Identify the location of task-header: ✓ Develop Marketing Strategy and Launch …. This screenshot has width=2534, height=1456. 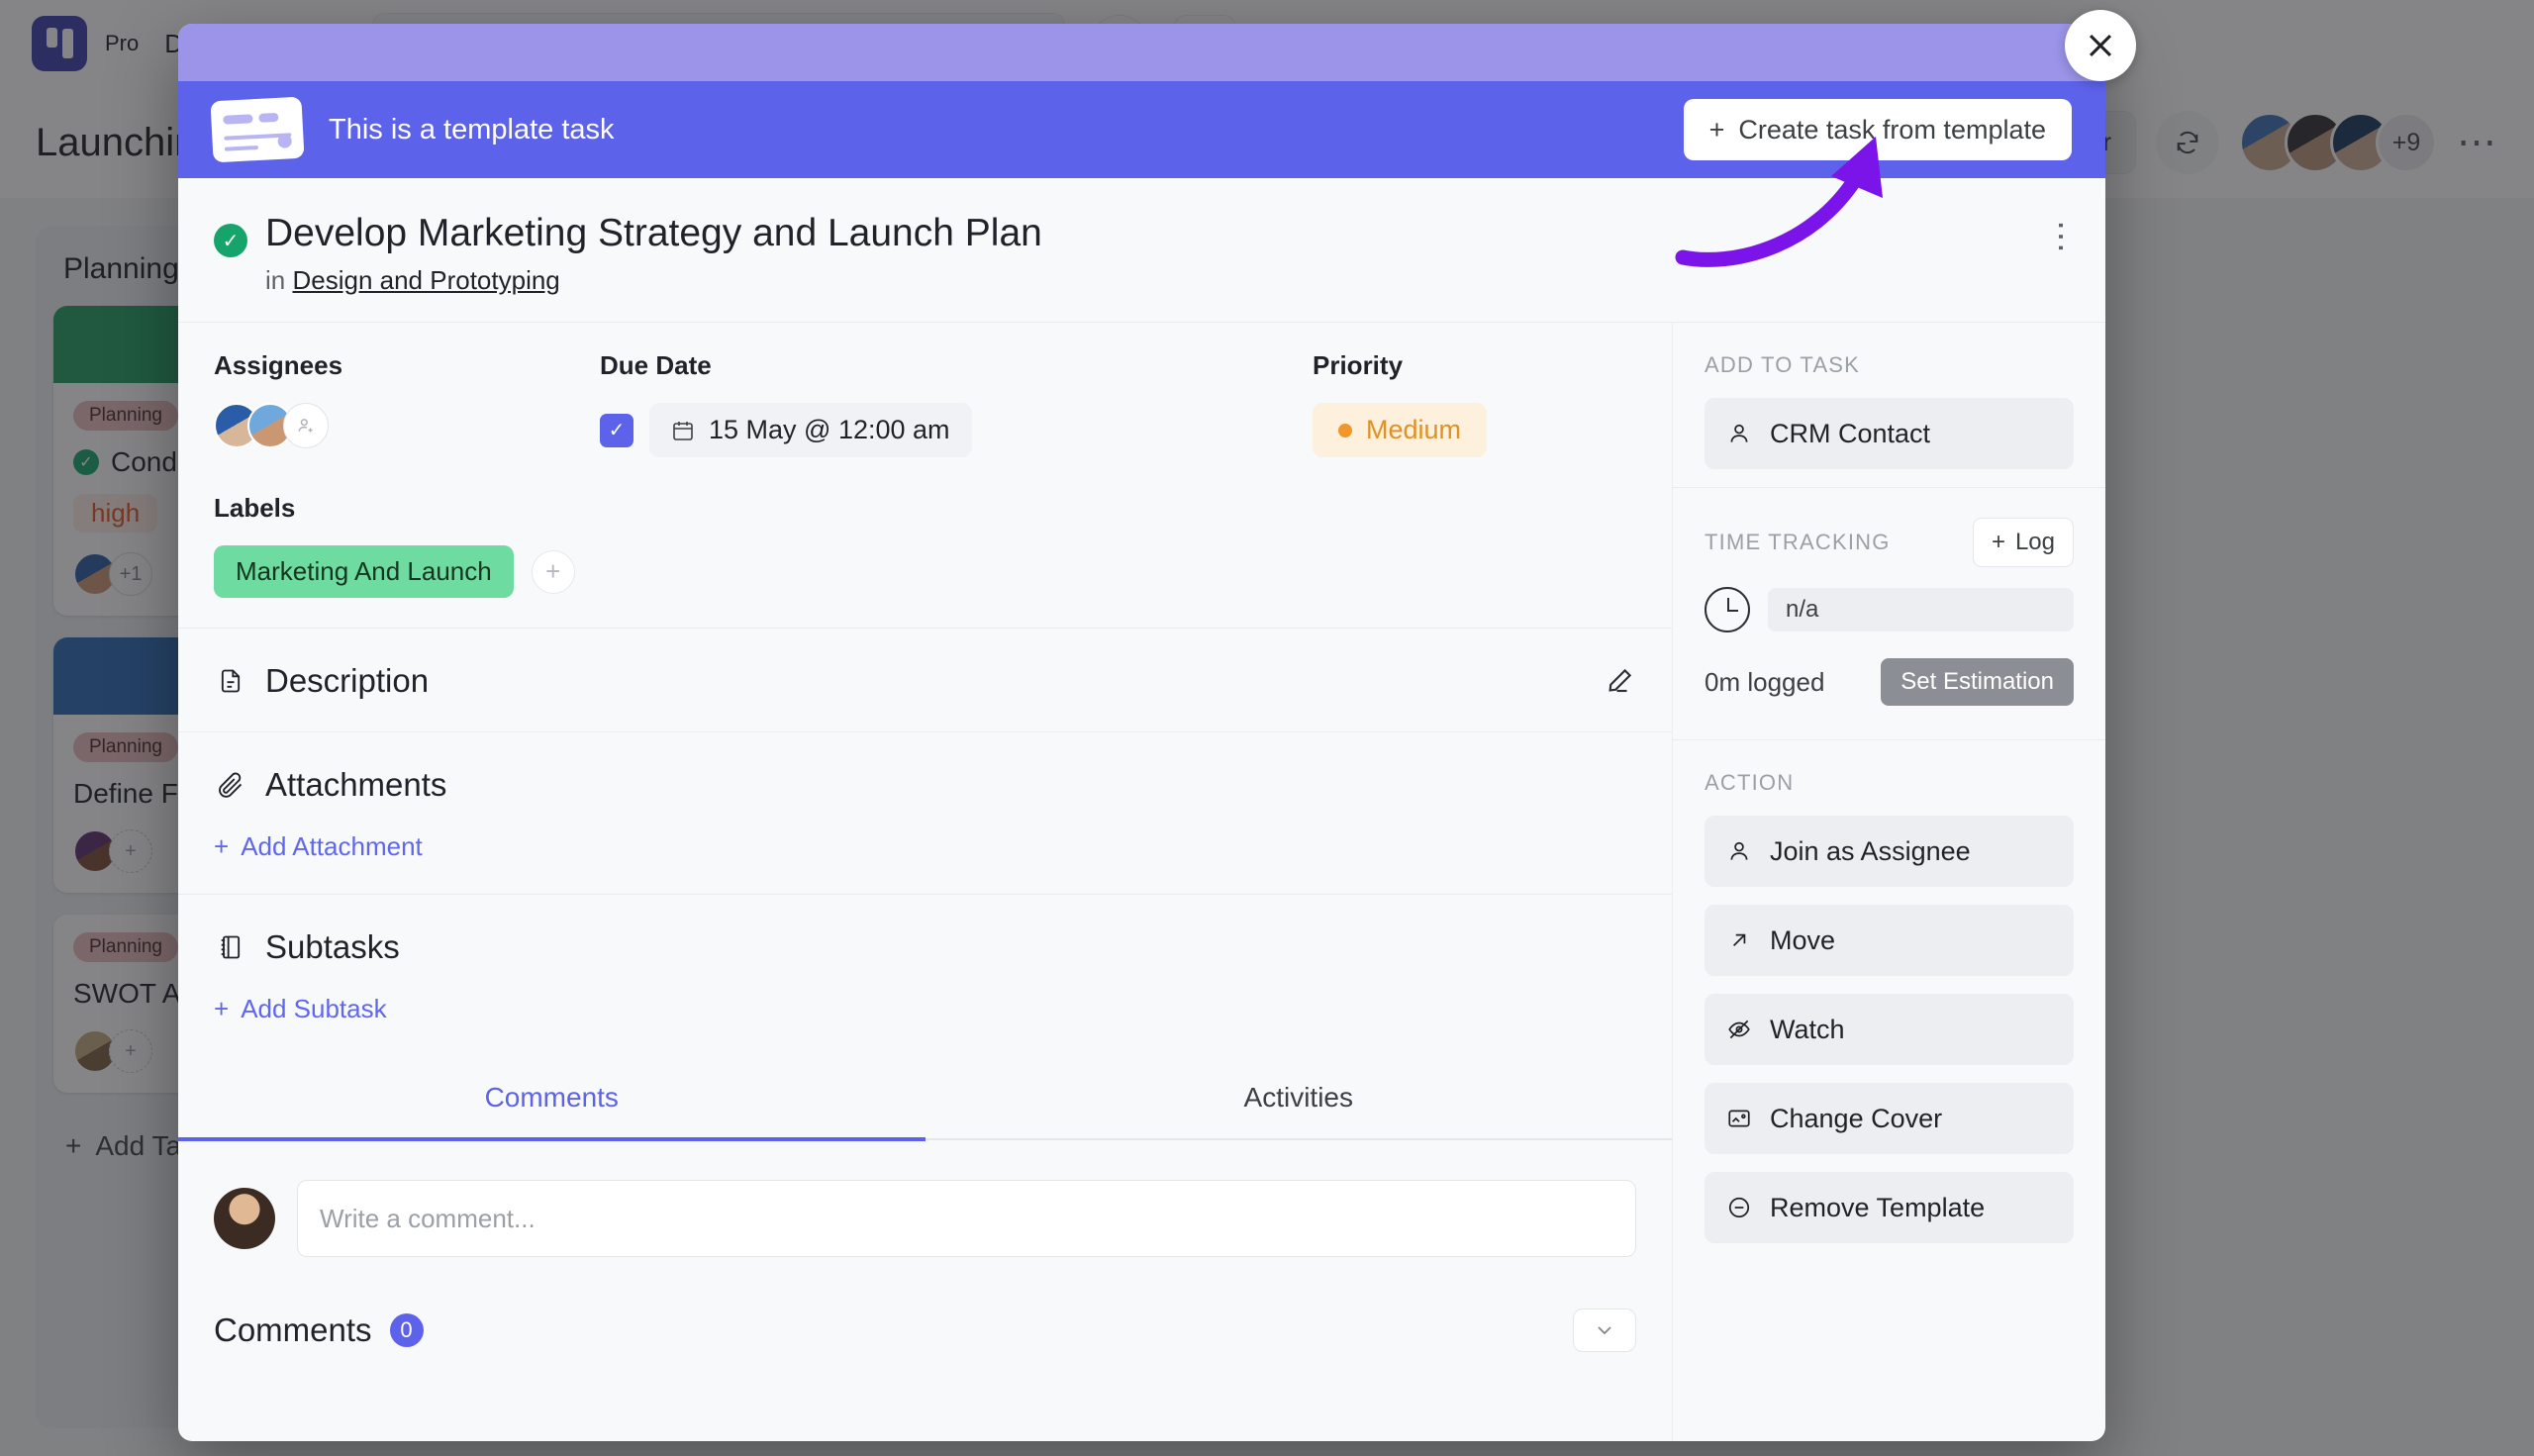
(1142, 250).